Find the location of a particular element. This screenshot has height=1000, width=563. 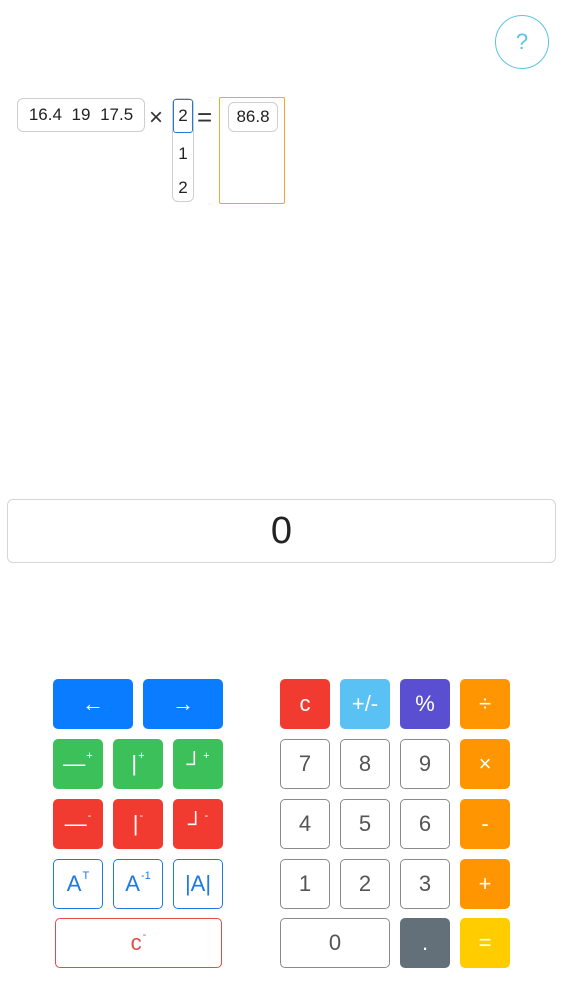

cursor-left-button: ← is located at coordinates (93, 704).